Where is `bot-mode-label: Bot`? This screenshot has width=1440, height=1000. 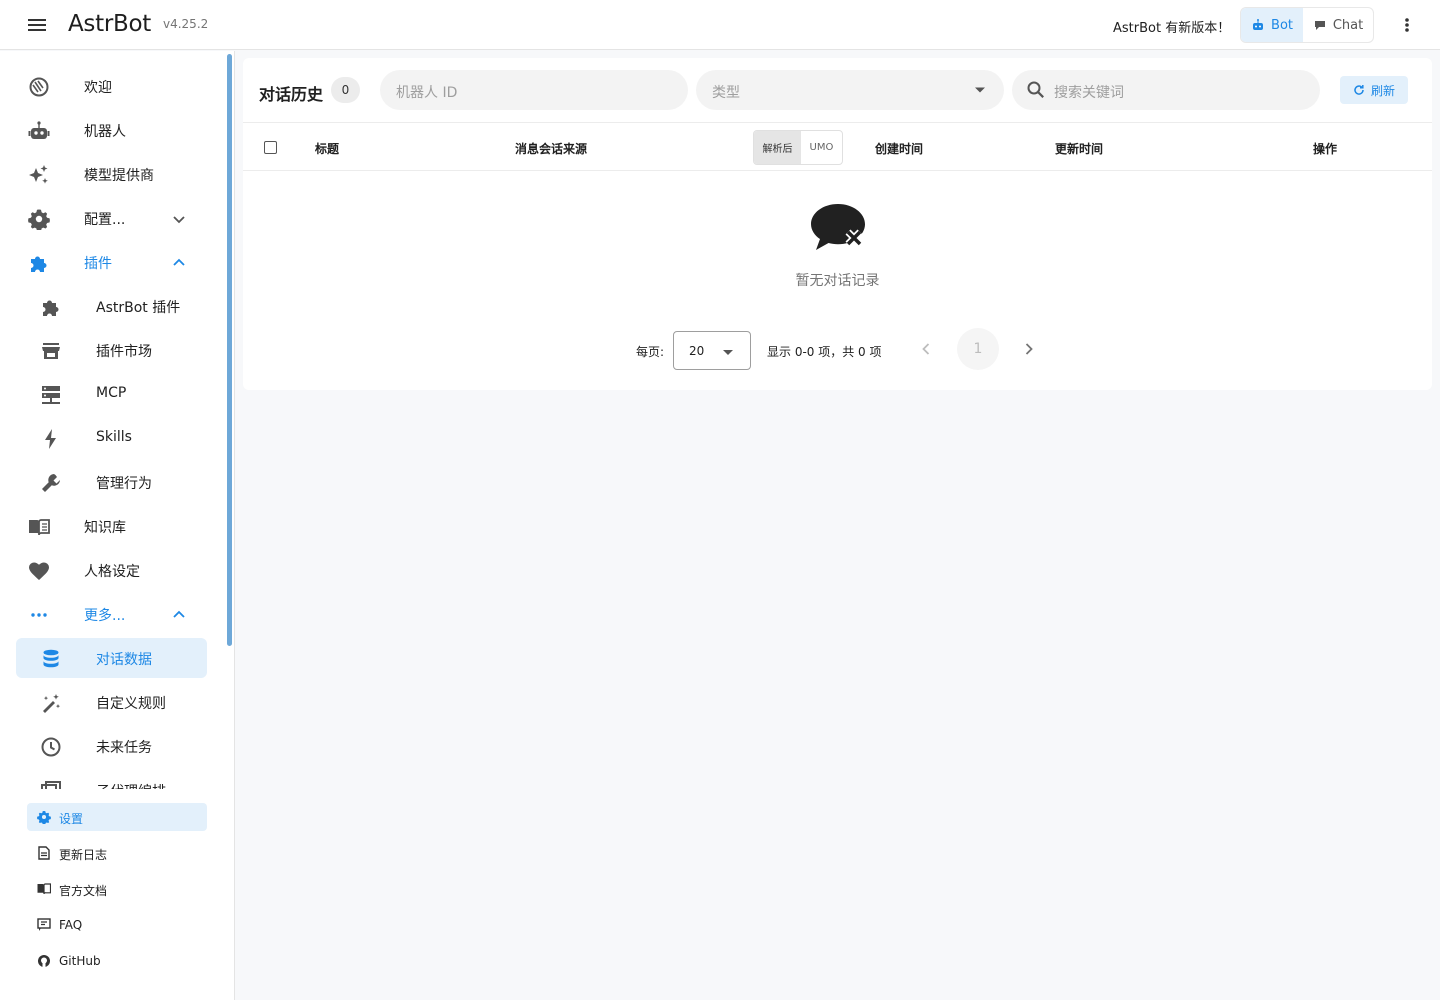
bot-mode-label: Bot is located at coordinates (1282, 25).